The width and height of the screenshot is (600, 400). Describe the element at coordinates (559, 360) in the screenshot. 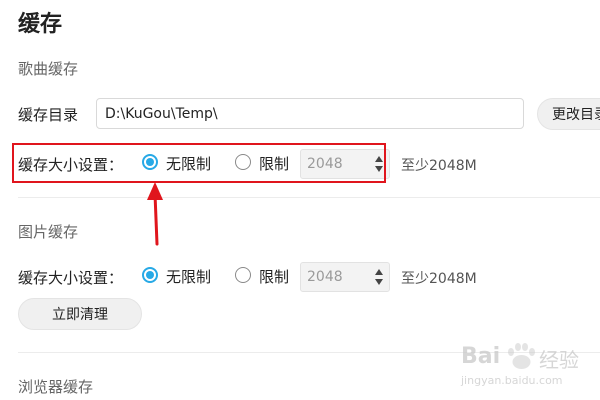

I see `watermark-cn-text: 经验` at that location.